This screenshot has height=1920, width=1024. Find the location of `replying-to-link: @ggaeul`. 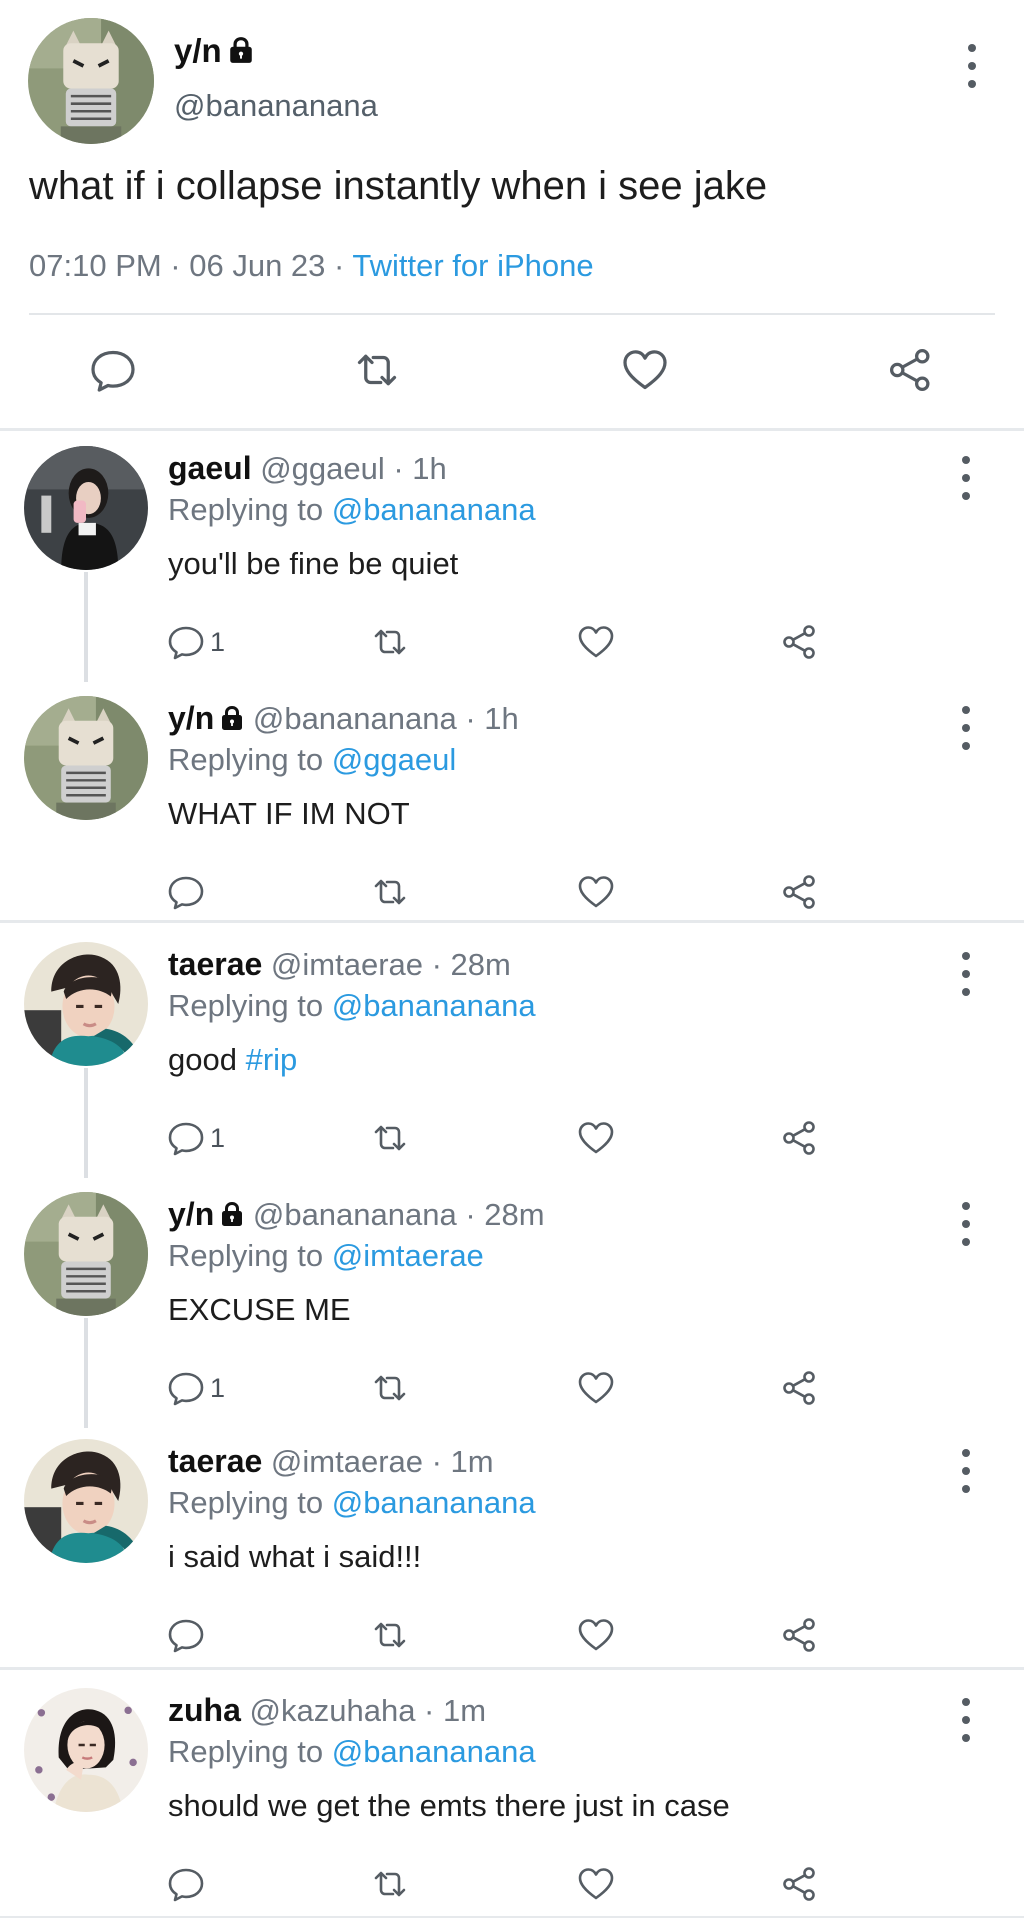

replying-to-link: @ggaeul is located at coordinates (394, 759).